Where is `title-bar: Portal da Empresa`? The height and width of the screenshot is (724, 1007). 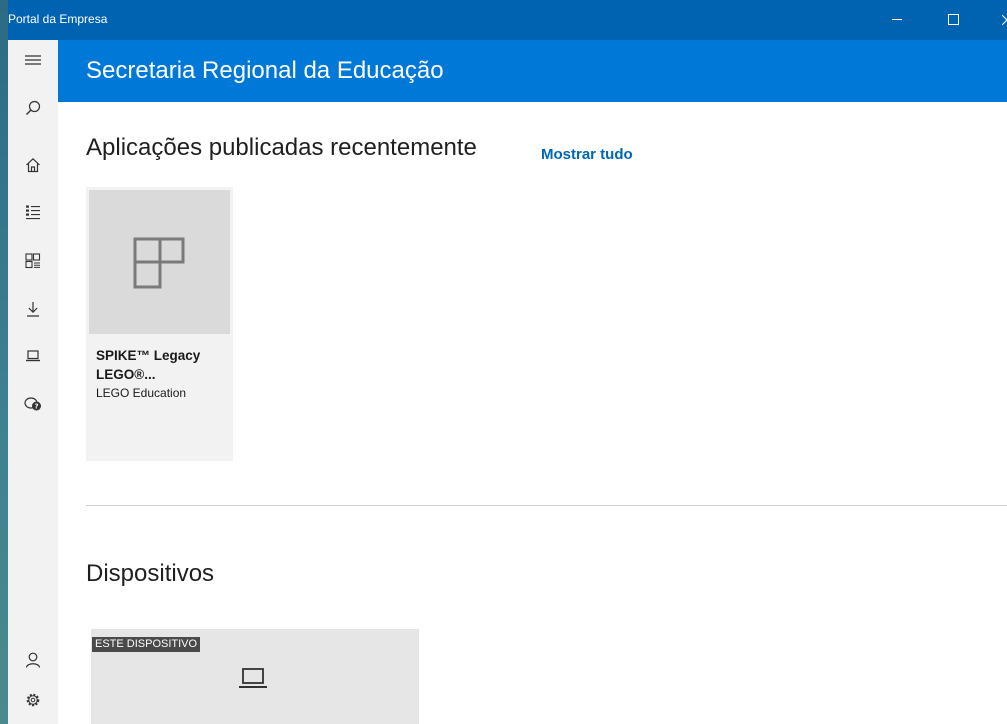 title-bar: Portal da Empresa is located at coordinates (507, 20).